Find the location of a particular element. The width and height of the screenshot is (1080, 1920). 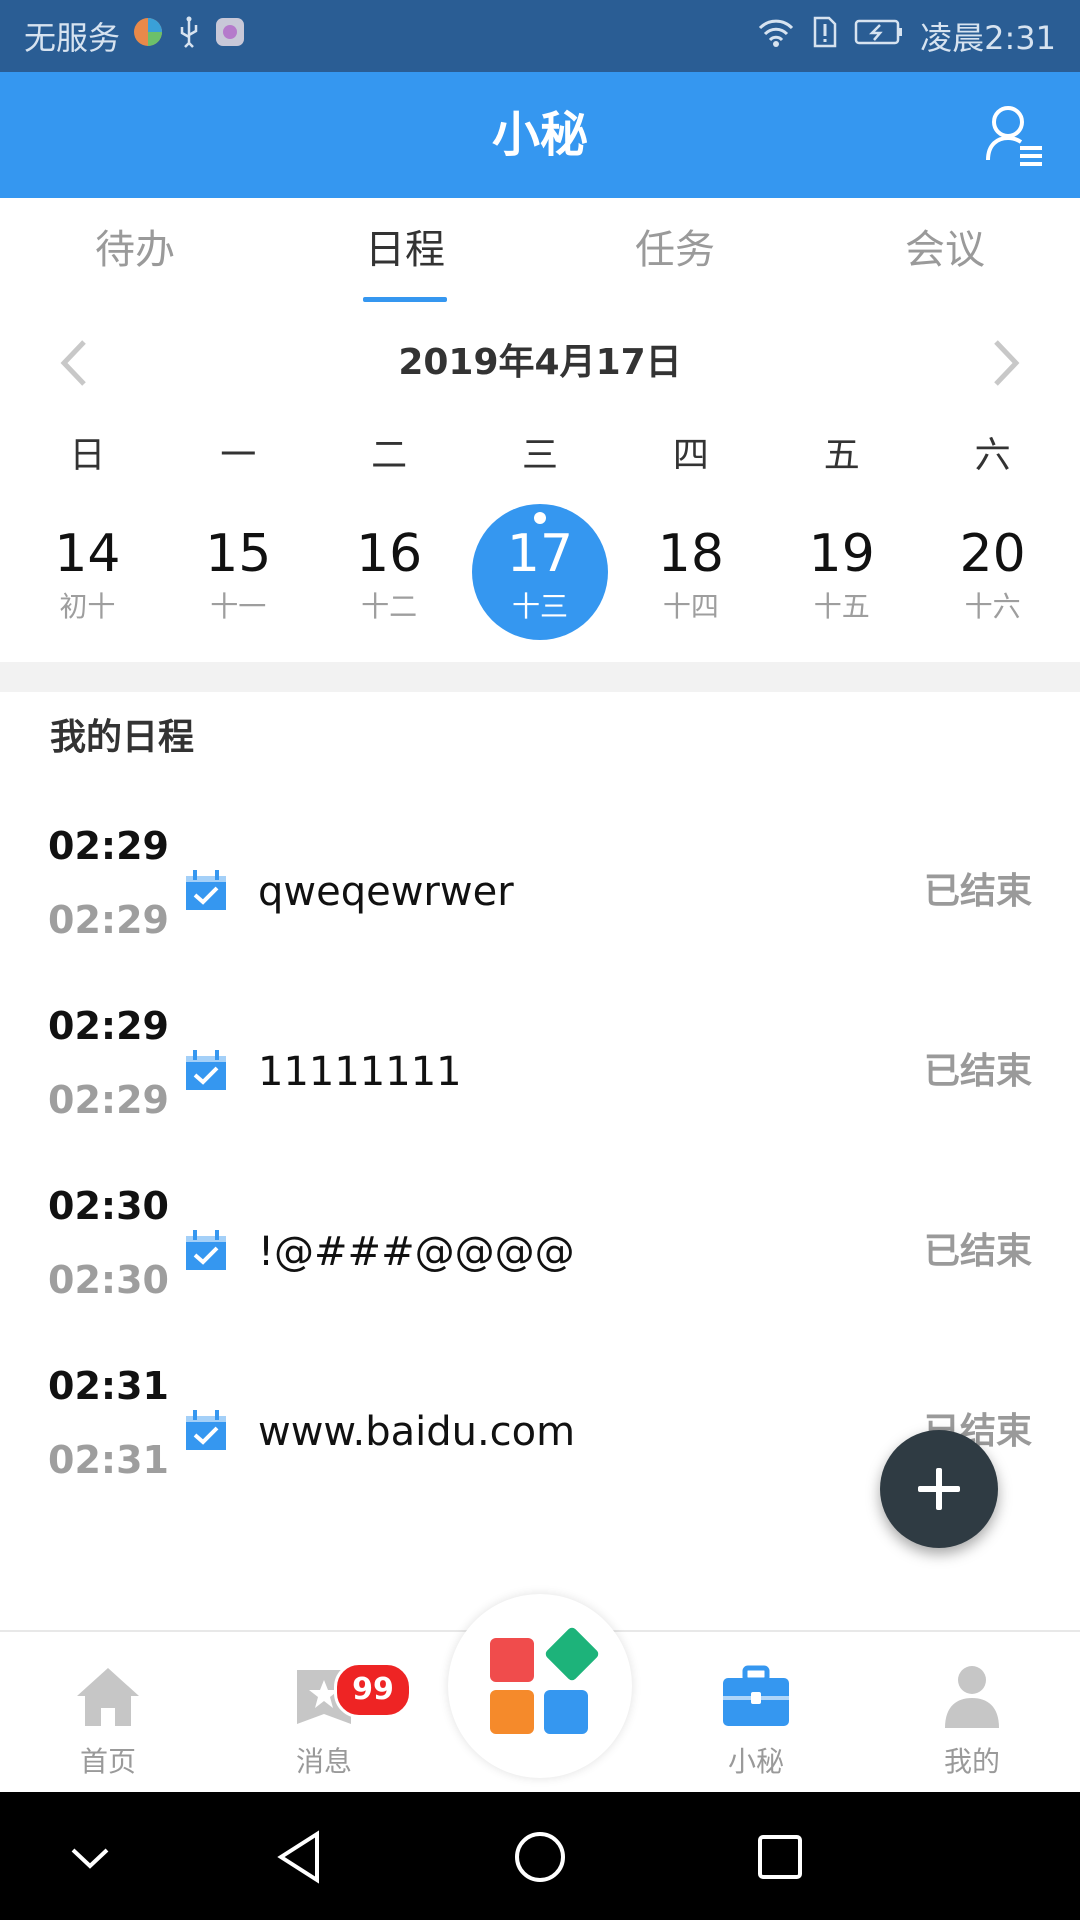

tab-meetings: 会议 is located at coordinates (945, 250).